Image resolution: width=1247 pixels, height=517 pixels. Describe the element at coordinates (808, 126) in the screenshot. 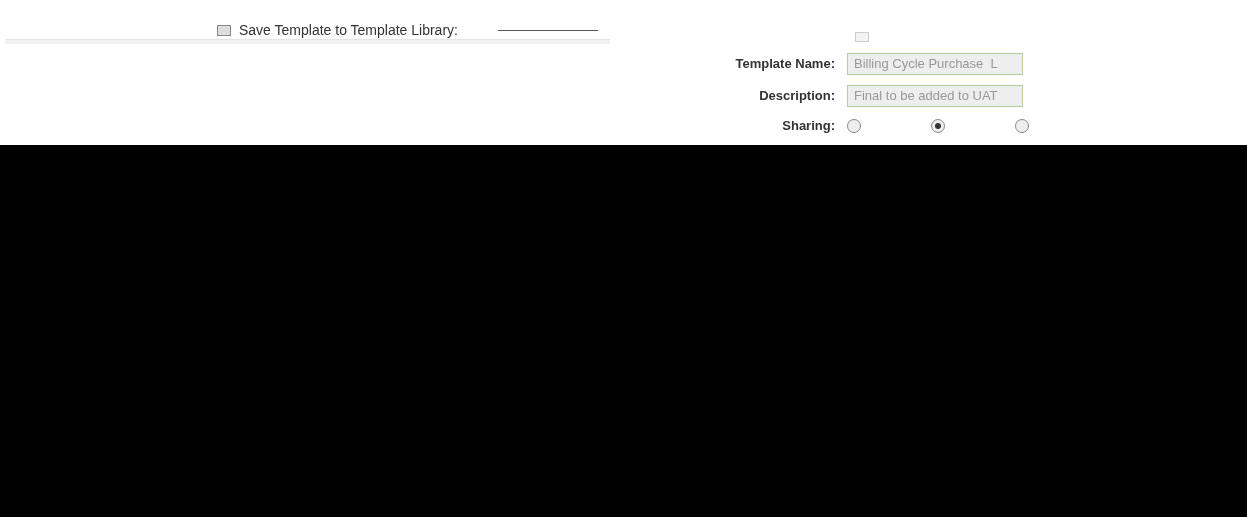

I see `field-label: Sharing:` at that location.